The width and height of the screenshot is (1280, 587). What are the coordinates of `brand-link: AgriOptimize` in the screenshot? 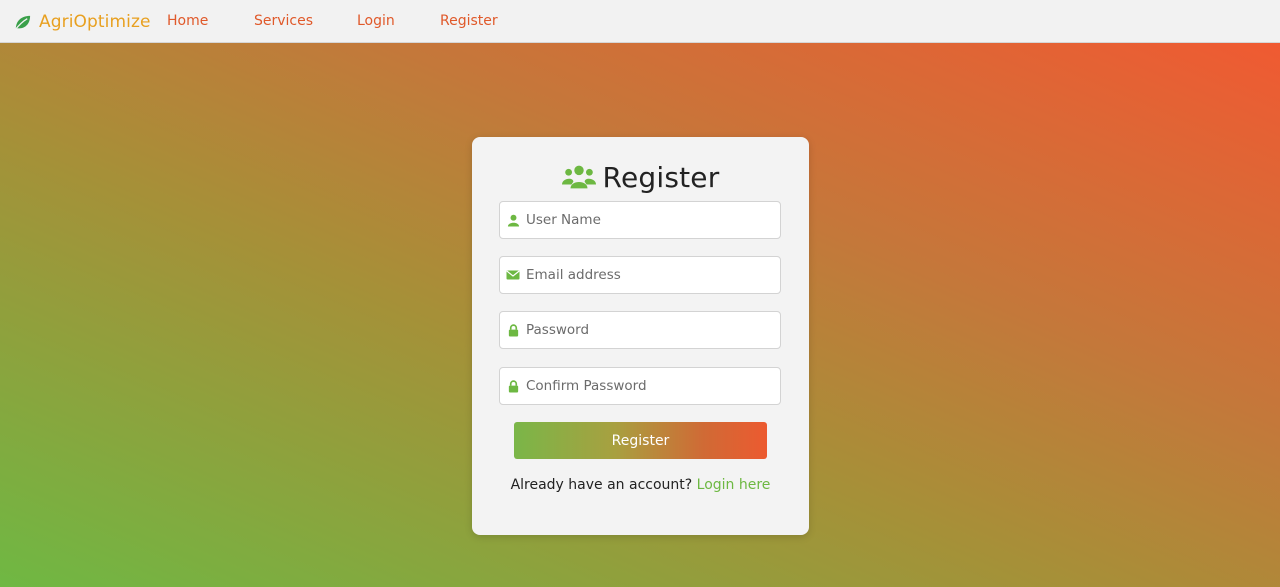 It's located at (82, 22).